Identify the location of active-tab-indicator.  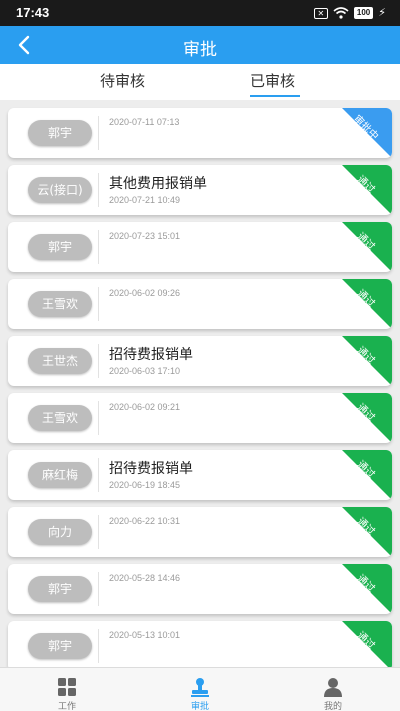
(275, 96).